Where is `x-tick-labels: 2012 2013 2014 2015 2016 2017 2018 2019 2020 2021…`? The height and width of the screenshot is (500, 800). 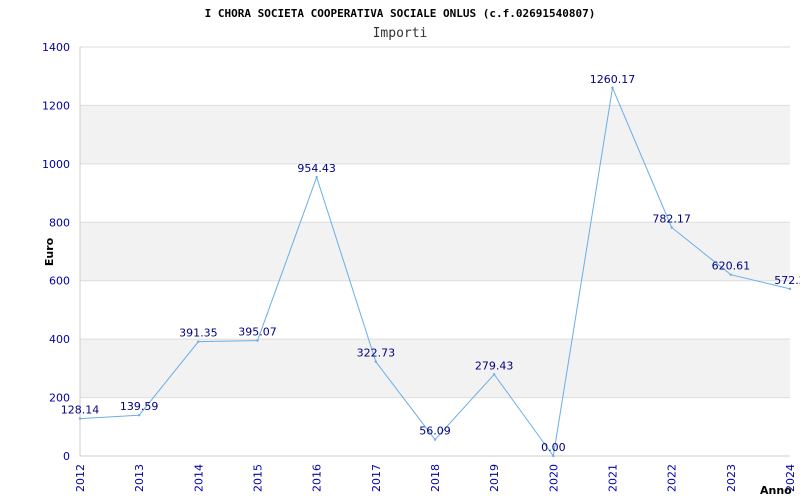 x-tick-labels: 2012 2013 2014 2015 2016 2017 2018 2019 2020 2021… is located at coordinates (435, 478).